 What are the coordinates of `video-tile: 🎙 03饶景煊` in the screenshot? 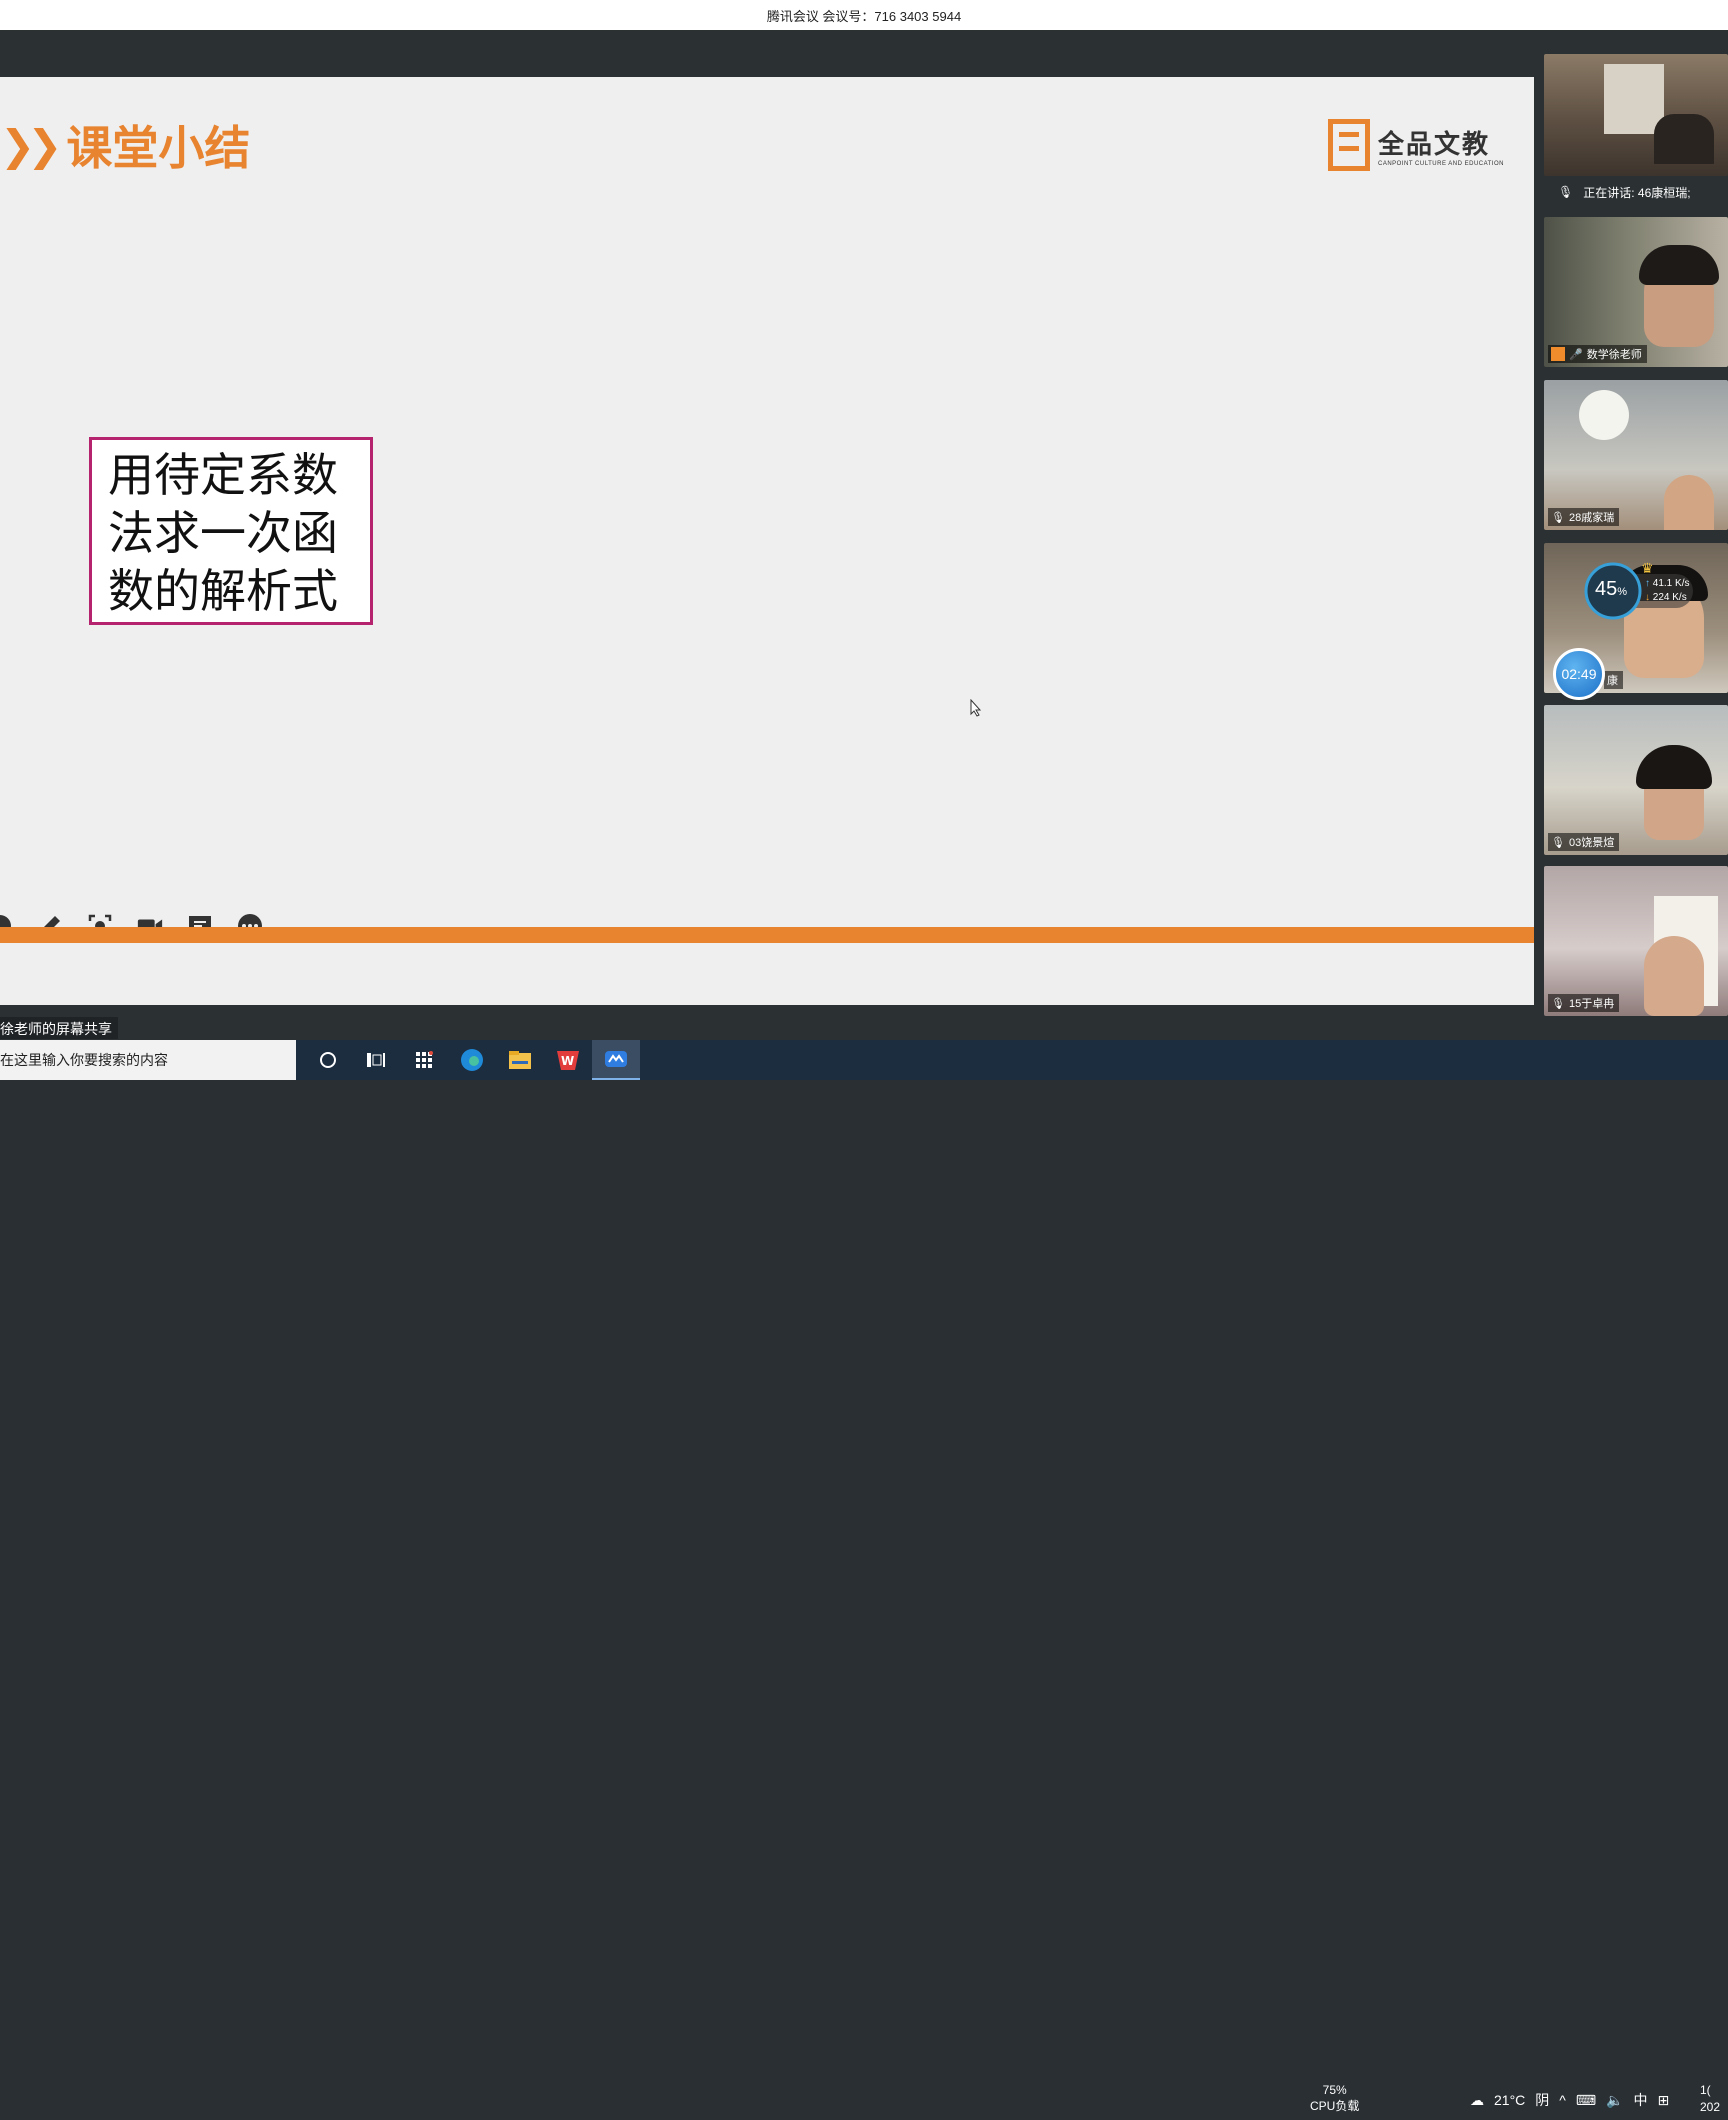 It's located at (1636, 780).